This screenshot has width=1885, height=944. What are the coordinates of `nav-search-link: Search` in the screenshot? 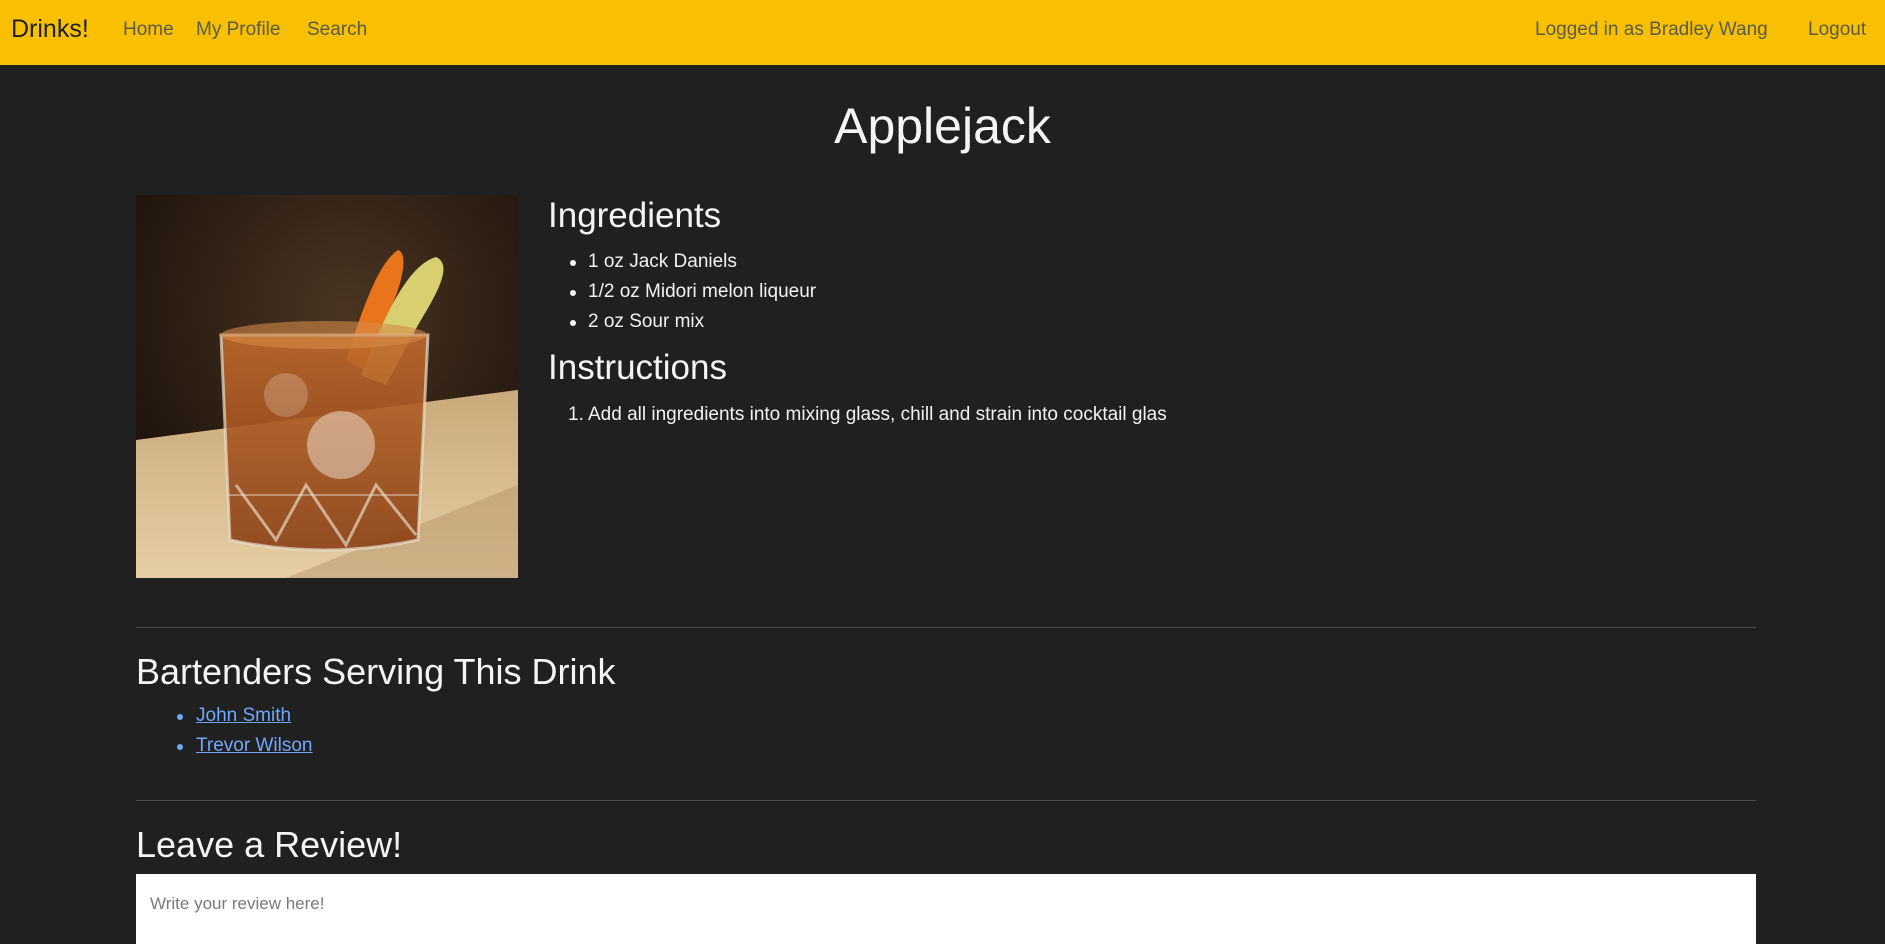 It's located at (337, 30).